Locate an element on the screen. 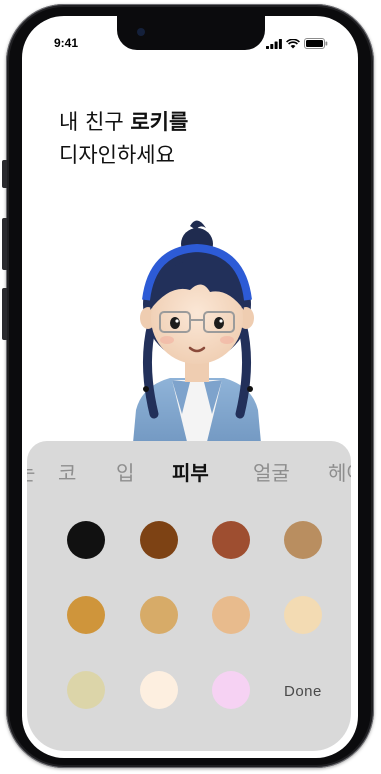 The height and width of the screenshot is (774, 381). cellular-signal-icon is located at coordinates (274, 43).